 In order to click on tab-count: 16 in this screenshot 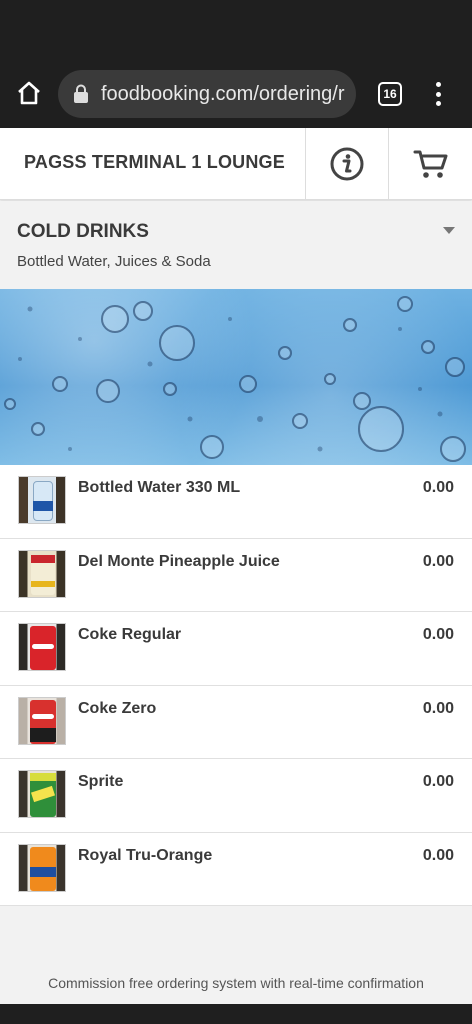, I will do `click(390, 94)`.